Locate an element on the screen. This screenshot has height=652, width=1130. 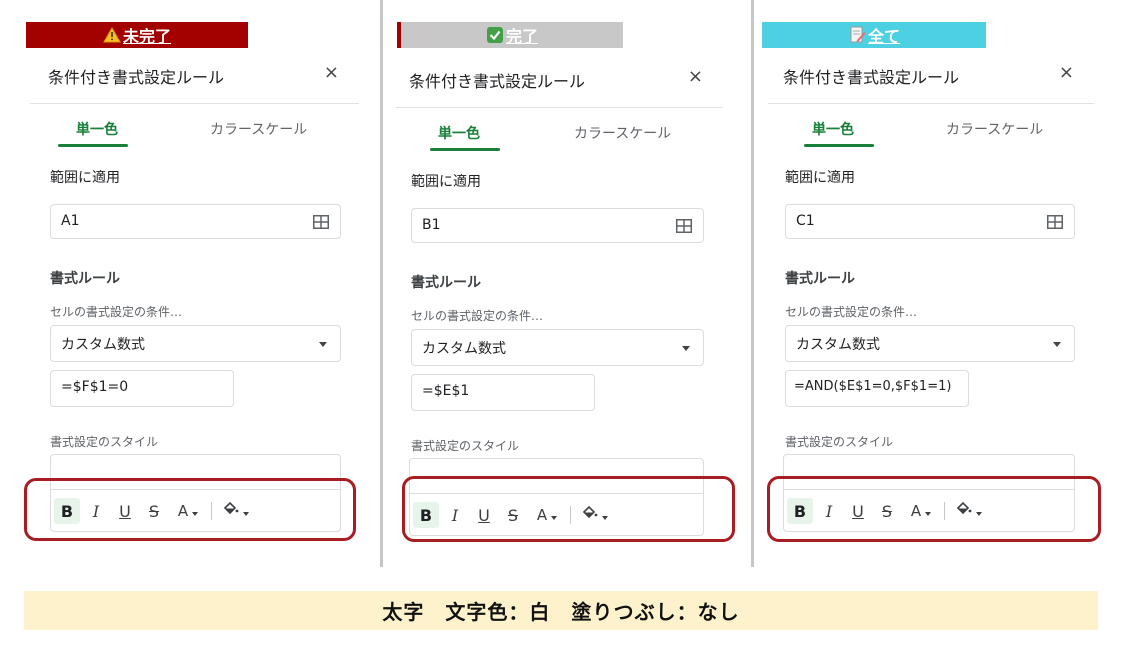
warning-icon is located at coordinates (112, 35).